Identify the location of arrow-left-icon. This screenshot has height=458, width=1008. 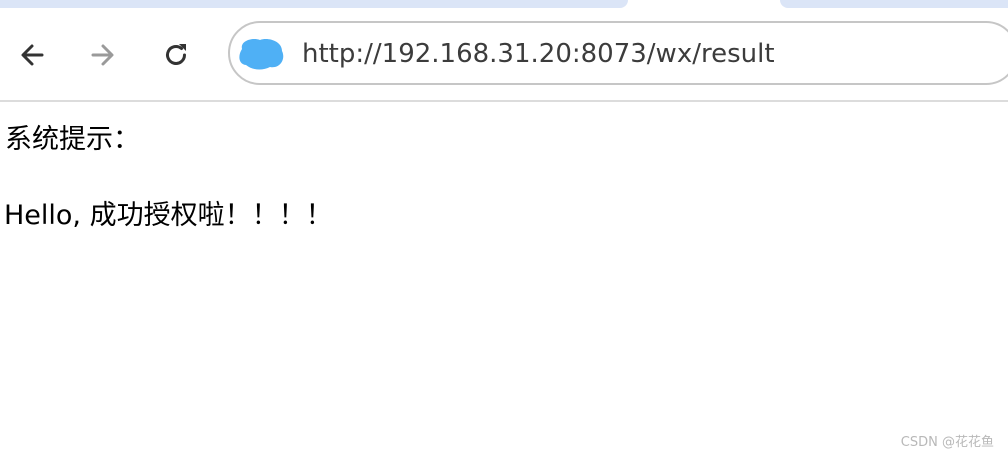
(32, 55).